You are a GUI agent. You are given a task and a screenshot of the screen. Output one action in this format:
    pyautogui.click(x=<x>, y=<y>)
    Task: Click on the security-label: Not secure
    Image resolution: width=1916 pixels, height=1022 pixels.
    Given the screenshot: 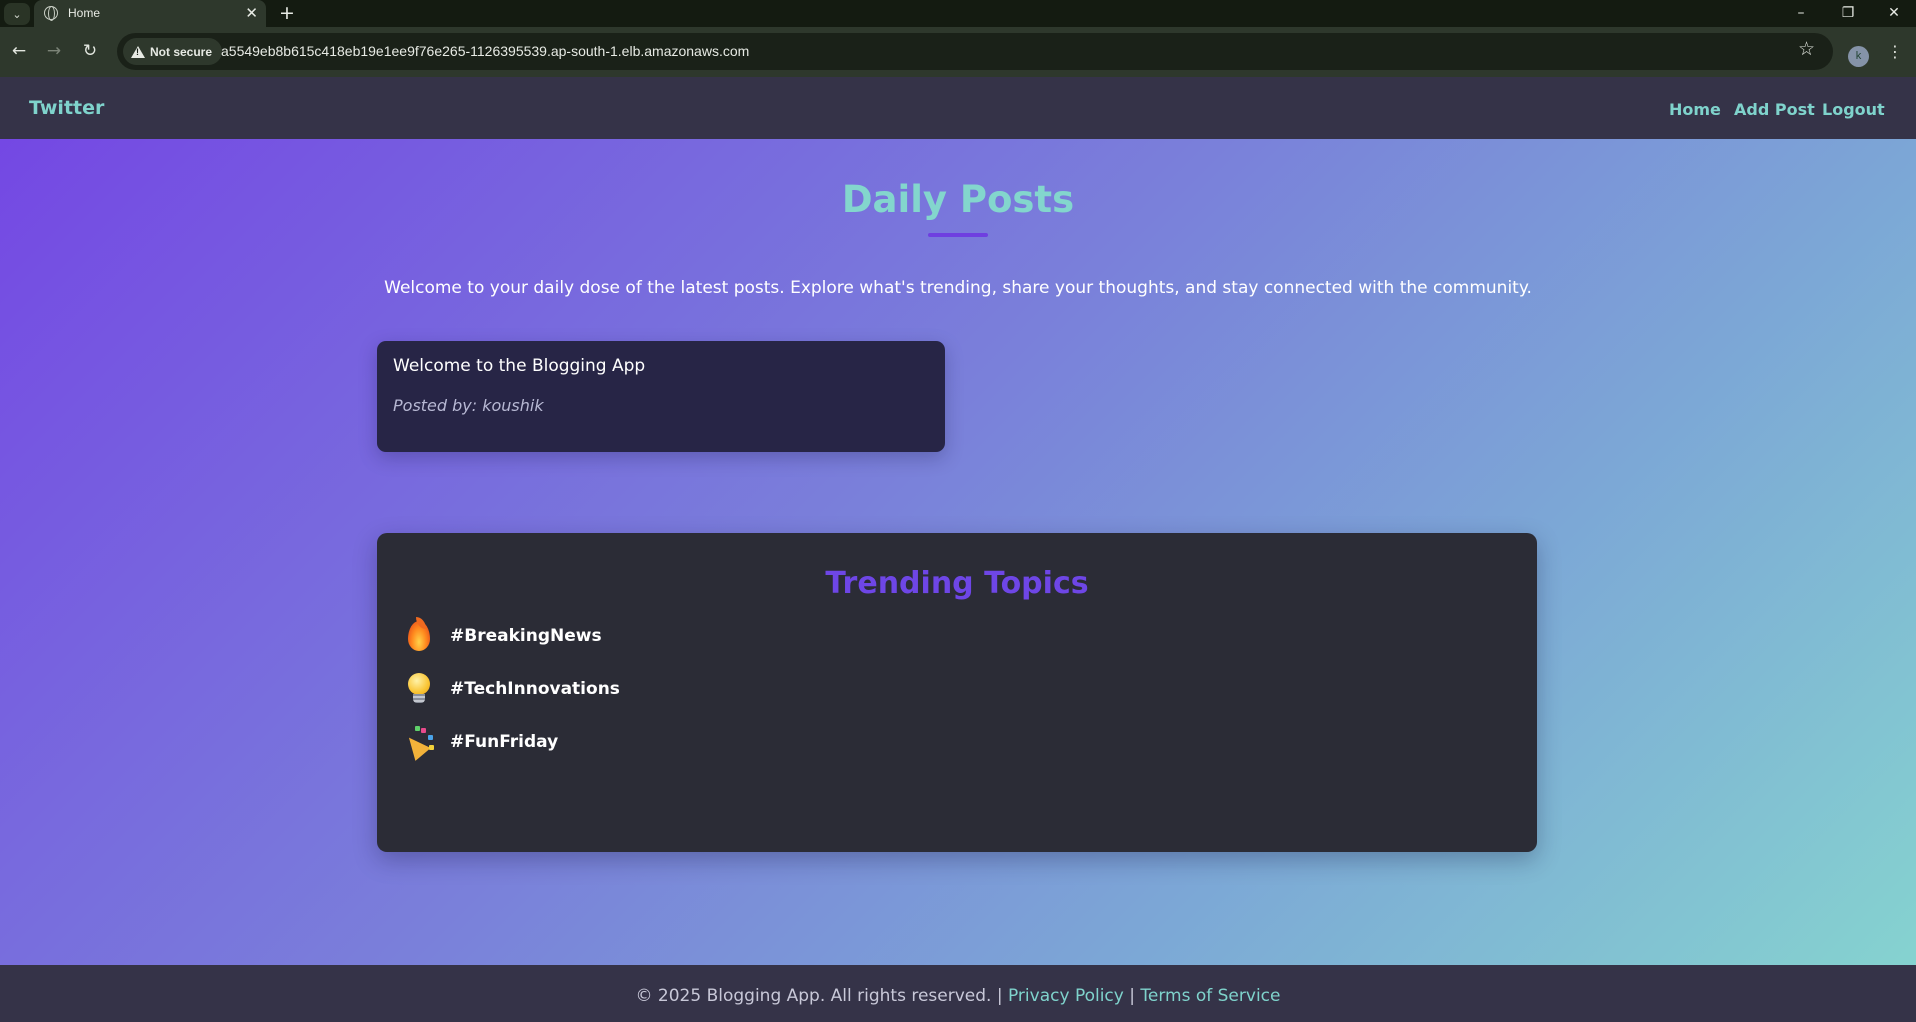 What is the action you would take?
    pyautogui.click(x=181, y=51)
    